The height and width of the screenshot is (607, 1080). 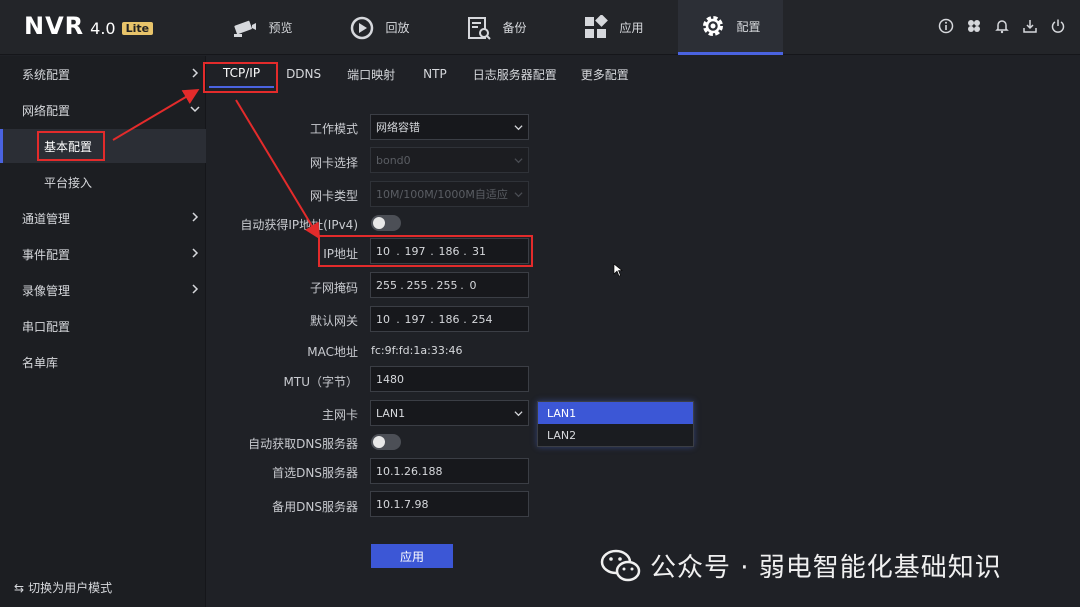 I want to click on dns2-value: 10.1.7.98, so click(x=402, y=504).